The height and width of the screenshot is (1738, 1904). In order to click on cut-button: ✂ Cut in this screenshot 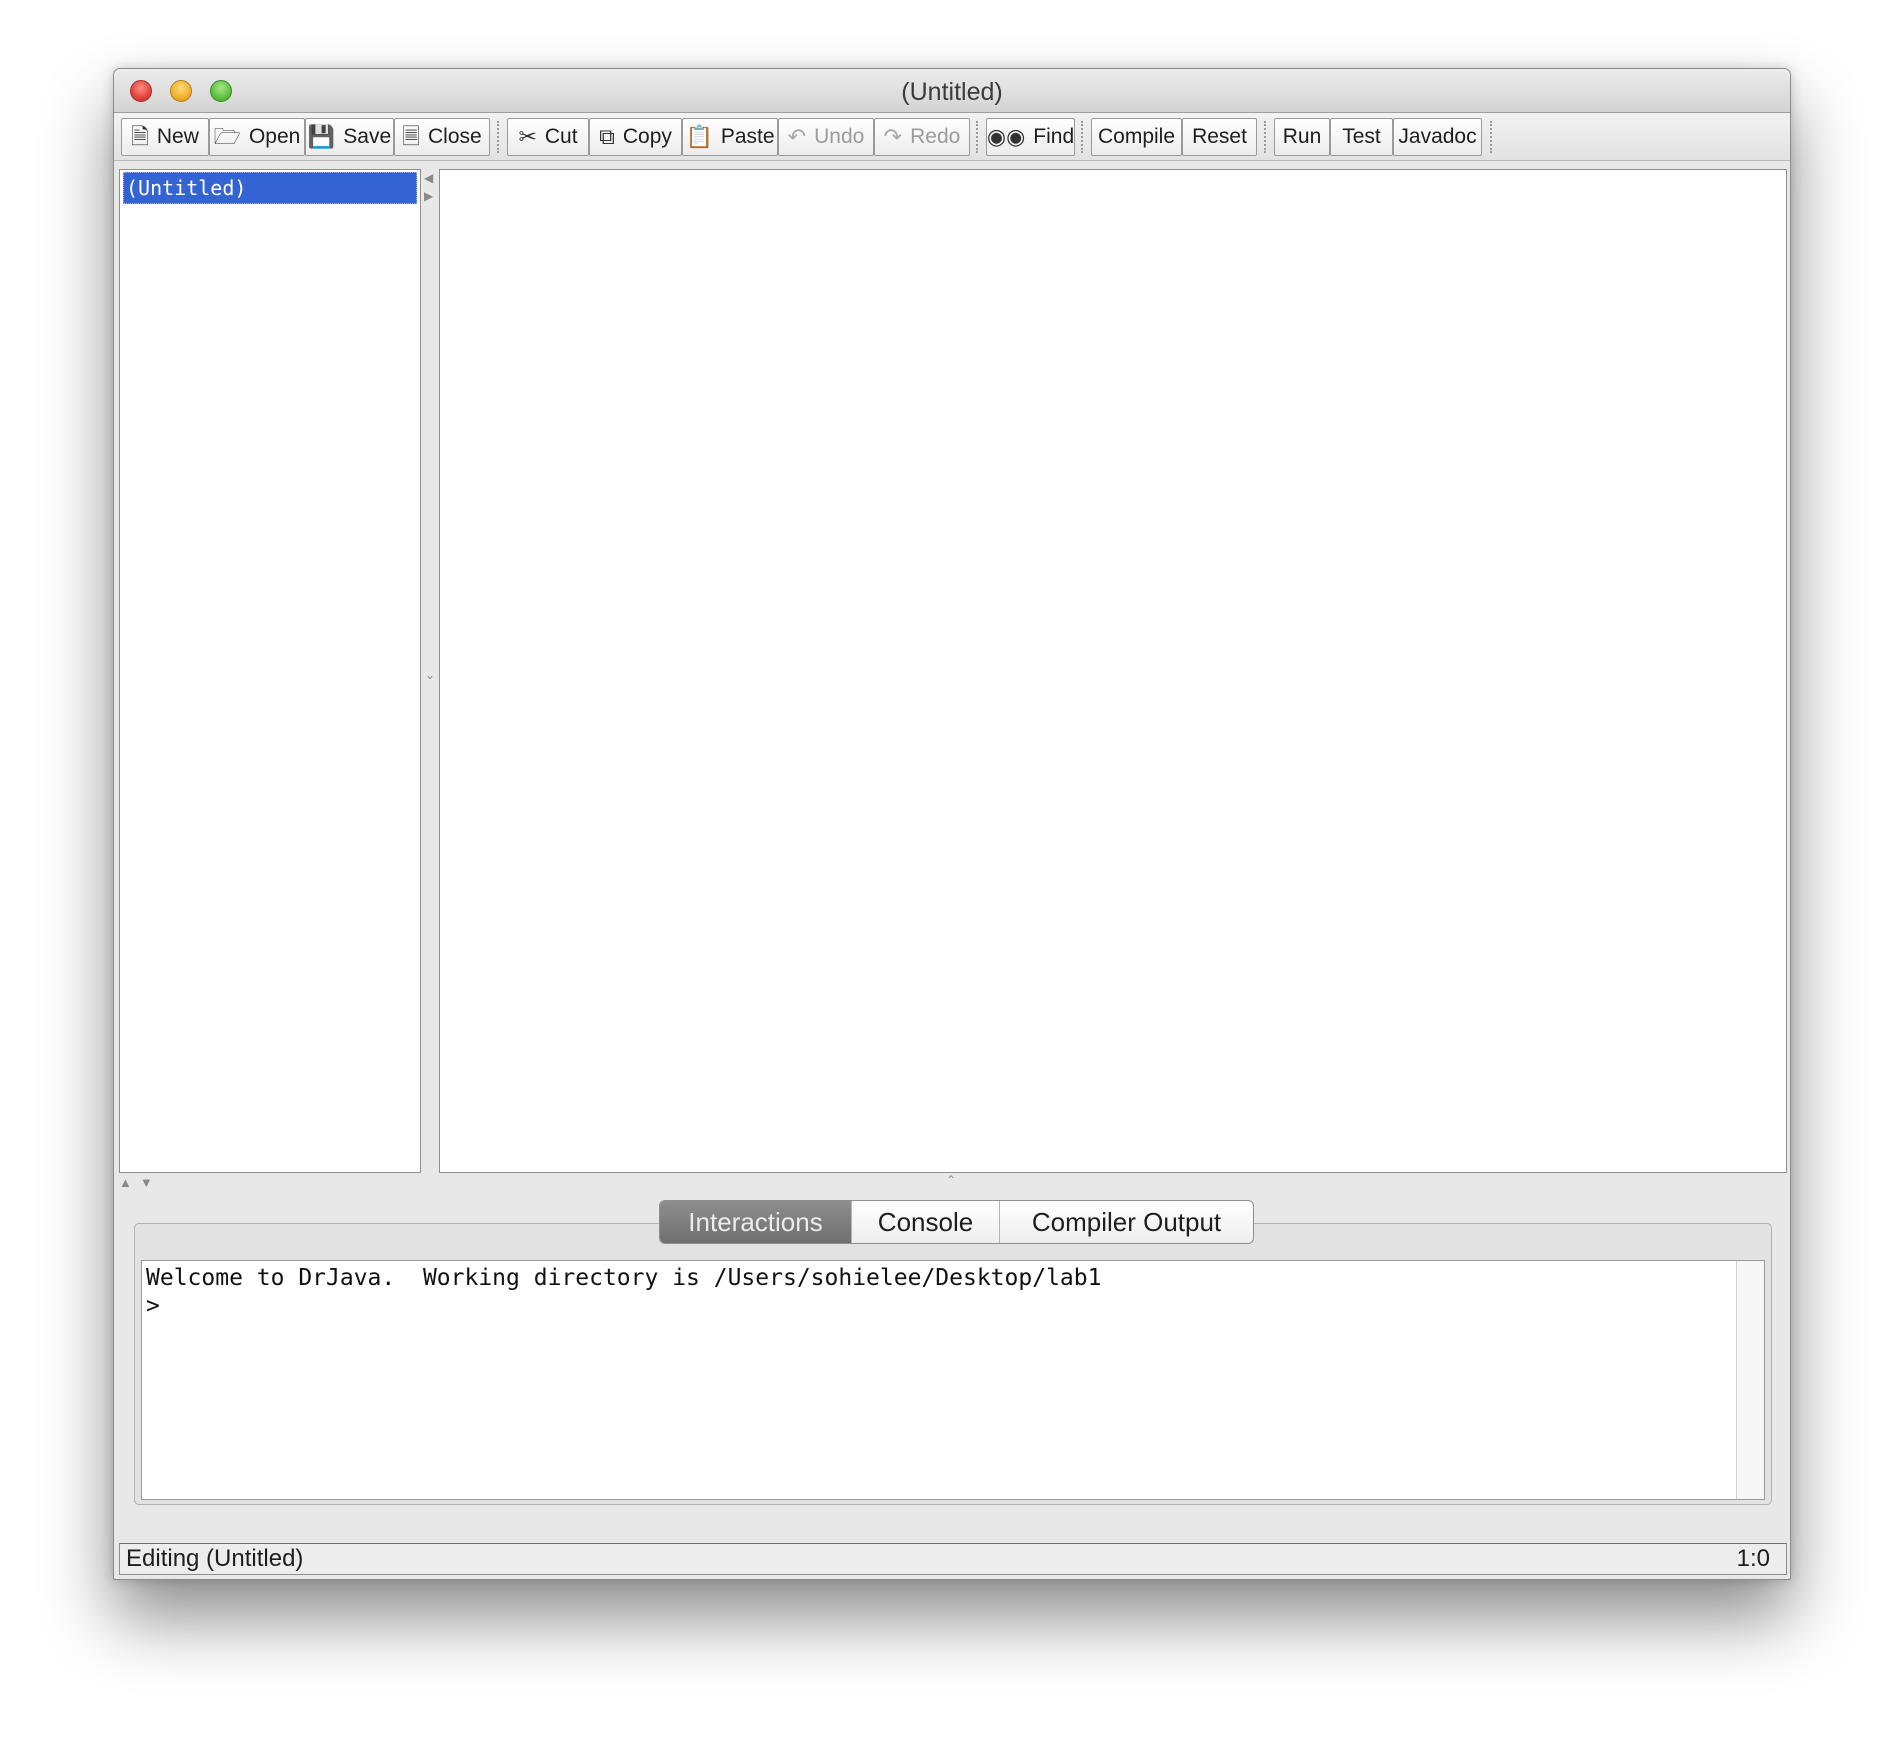, I will do `click(548, 137)`.